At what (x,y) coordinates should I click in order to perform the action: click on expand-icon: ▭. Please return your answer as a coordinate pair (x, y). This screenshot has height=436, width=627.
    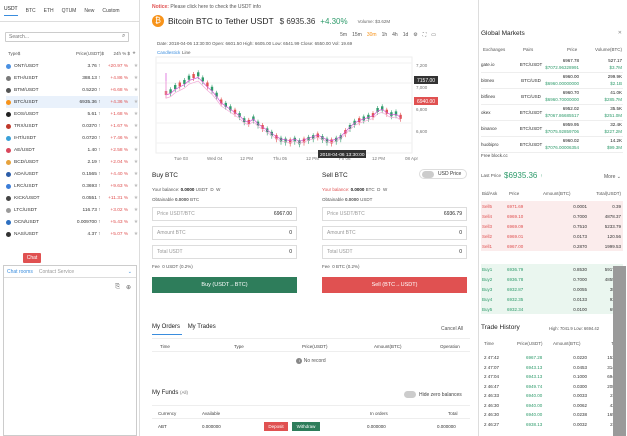
    Looking at the image, I should click on (433, 35).